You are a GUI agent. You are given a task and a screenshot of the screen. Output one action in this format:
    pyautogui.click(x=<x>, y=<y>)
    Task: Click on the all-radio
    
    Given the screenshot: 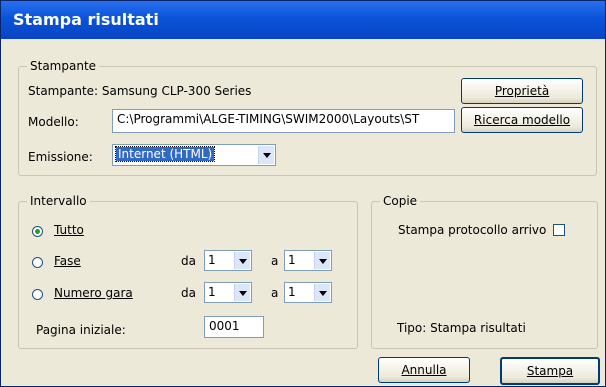 What is the action you would take?
    pyautogui.click(x=37, y=231)
    